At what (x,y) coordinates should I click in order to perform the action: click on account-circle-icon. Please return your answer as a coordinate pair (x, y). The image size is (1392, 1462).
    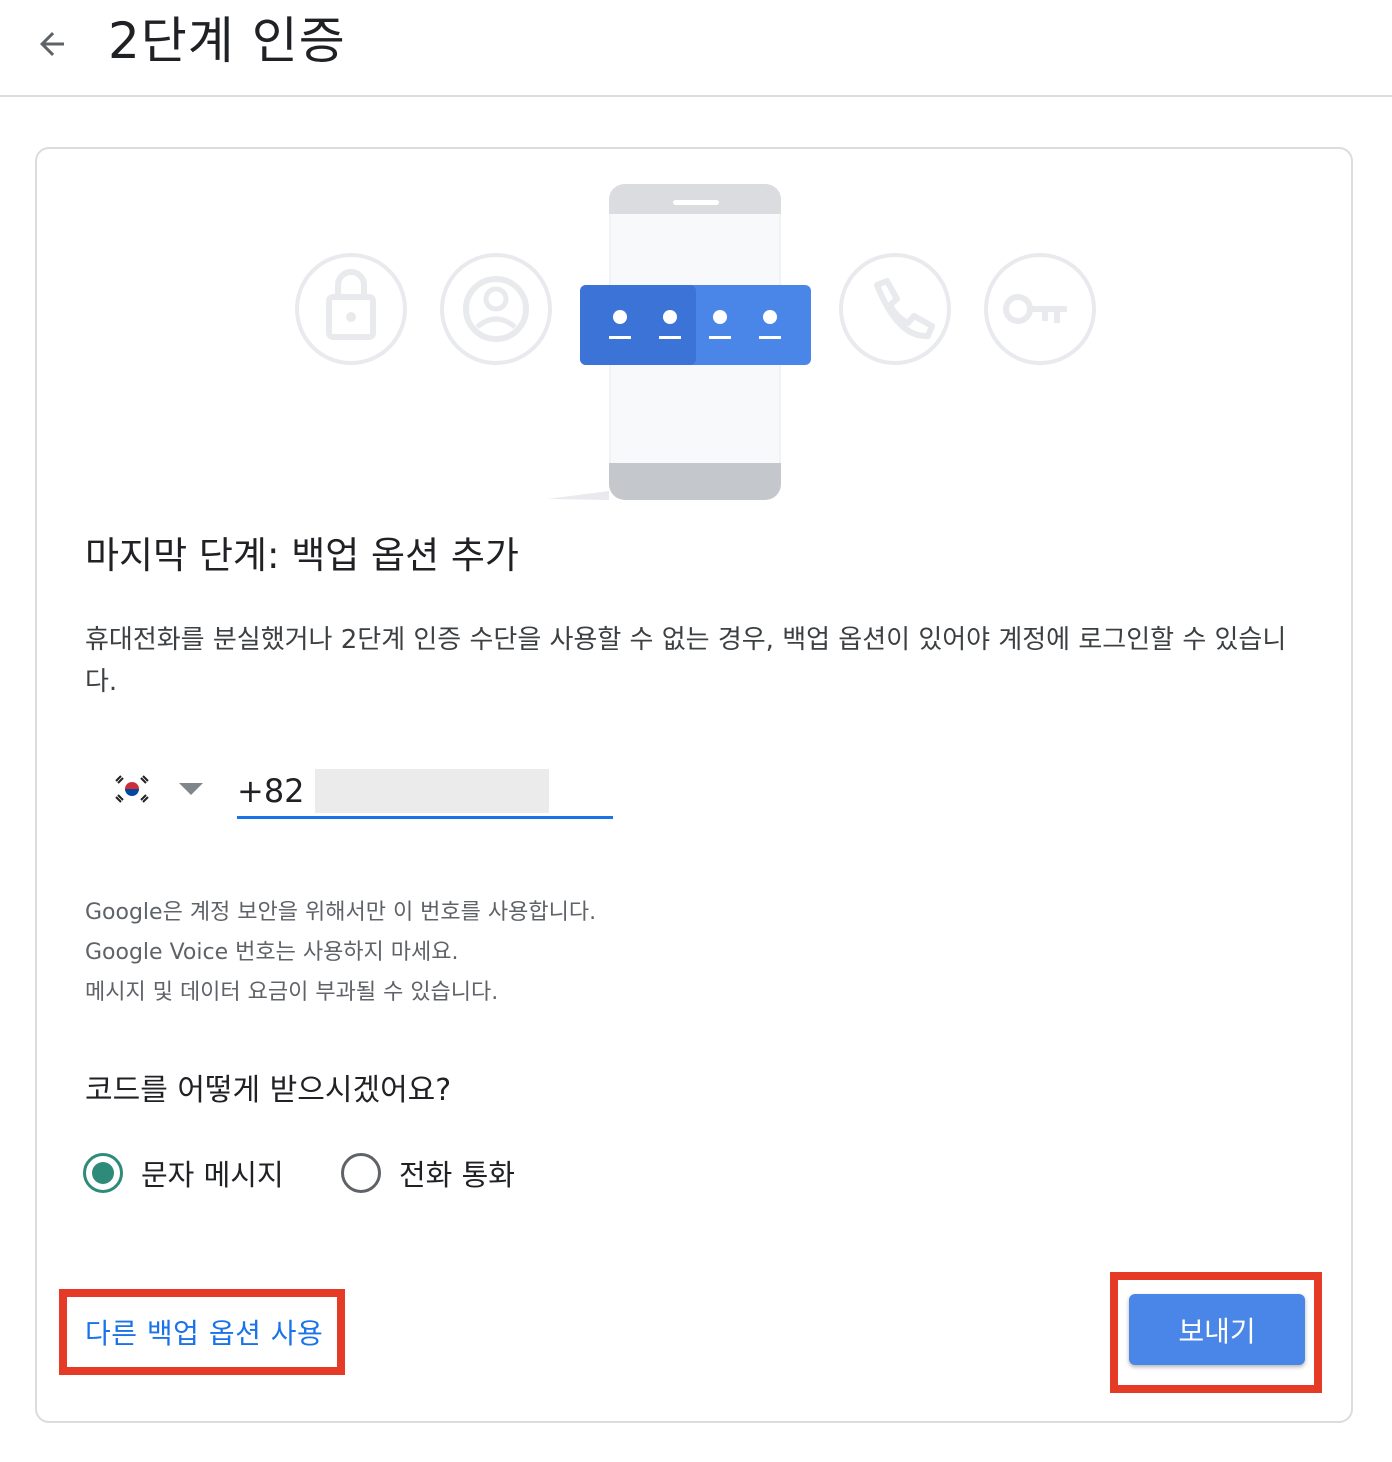
    Looking at the image, I should click on (496, 309).